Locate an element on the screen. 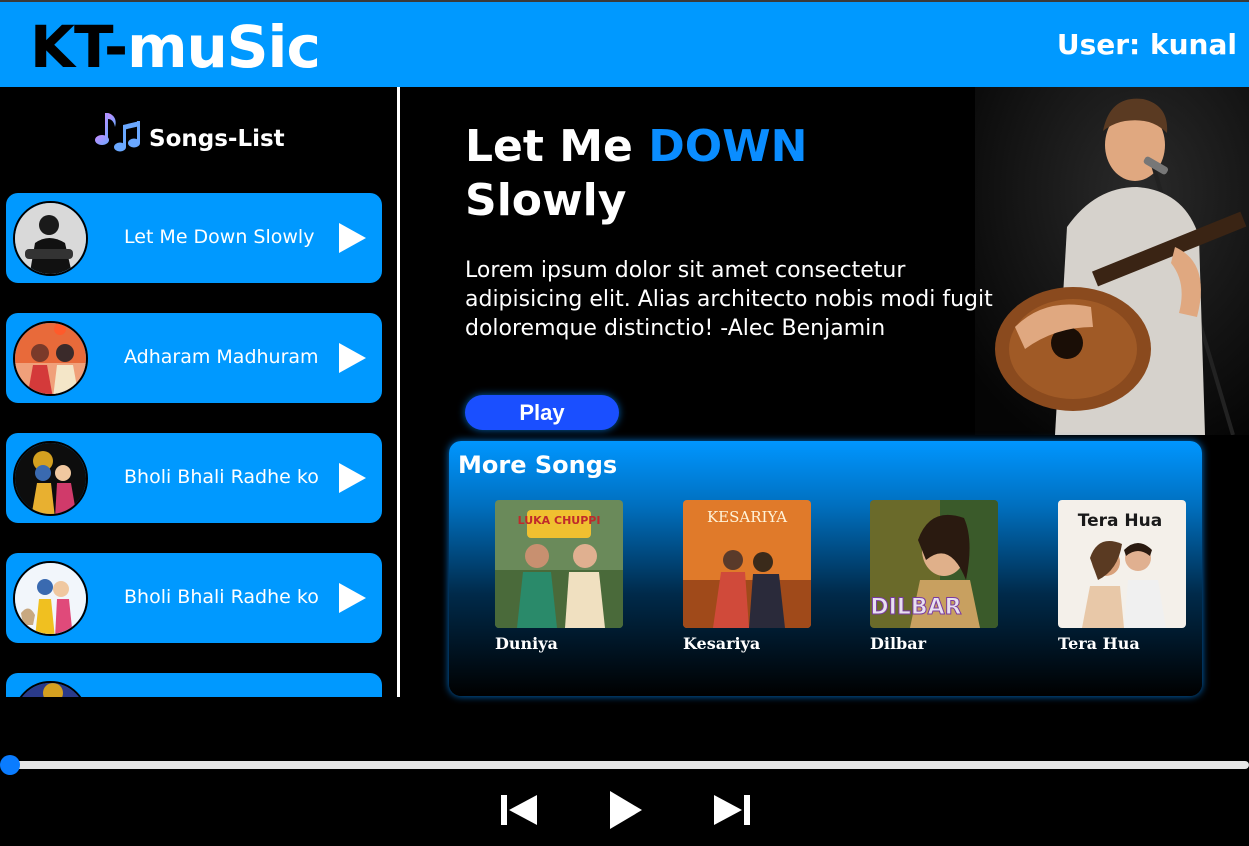 The image size is (1249, 846). artist-photo is located at coordinates (1112, 261).